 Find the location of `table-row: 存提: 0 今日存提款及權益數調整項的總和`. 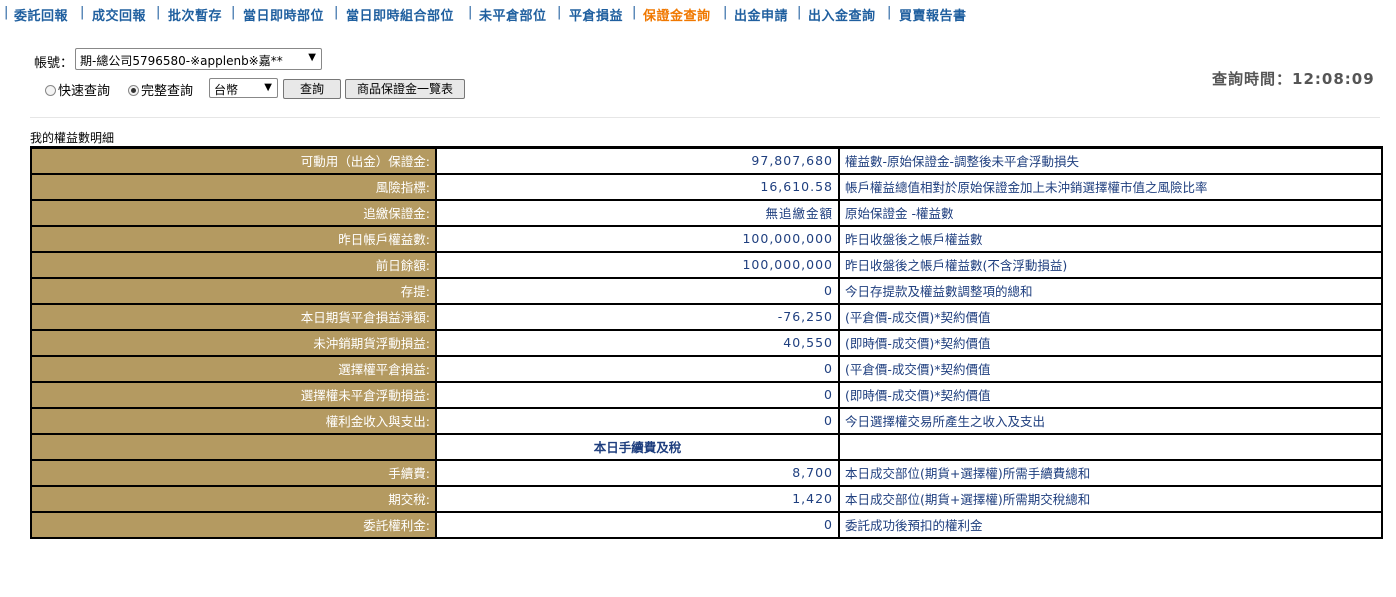

table-row: 存提: 0 今日存提款及權益數調整項的總和 is located at coordinates (706, 290).